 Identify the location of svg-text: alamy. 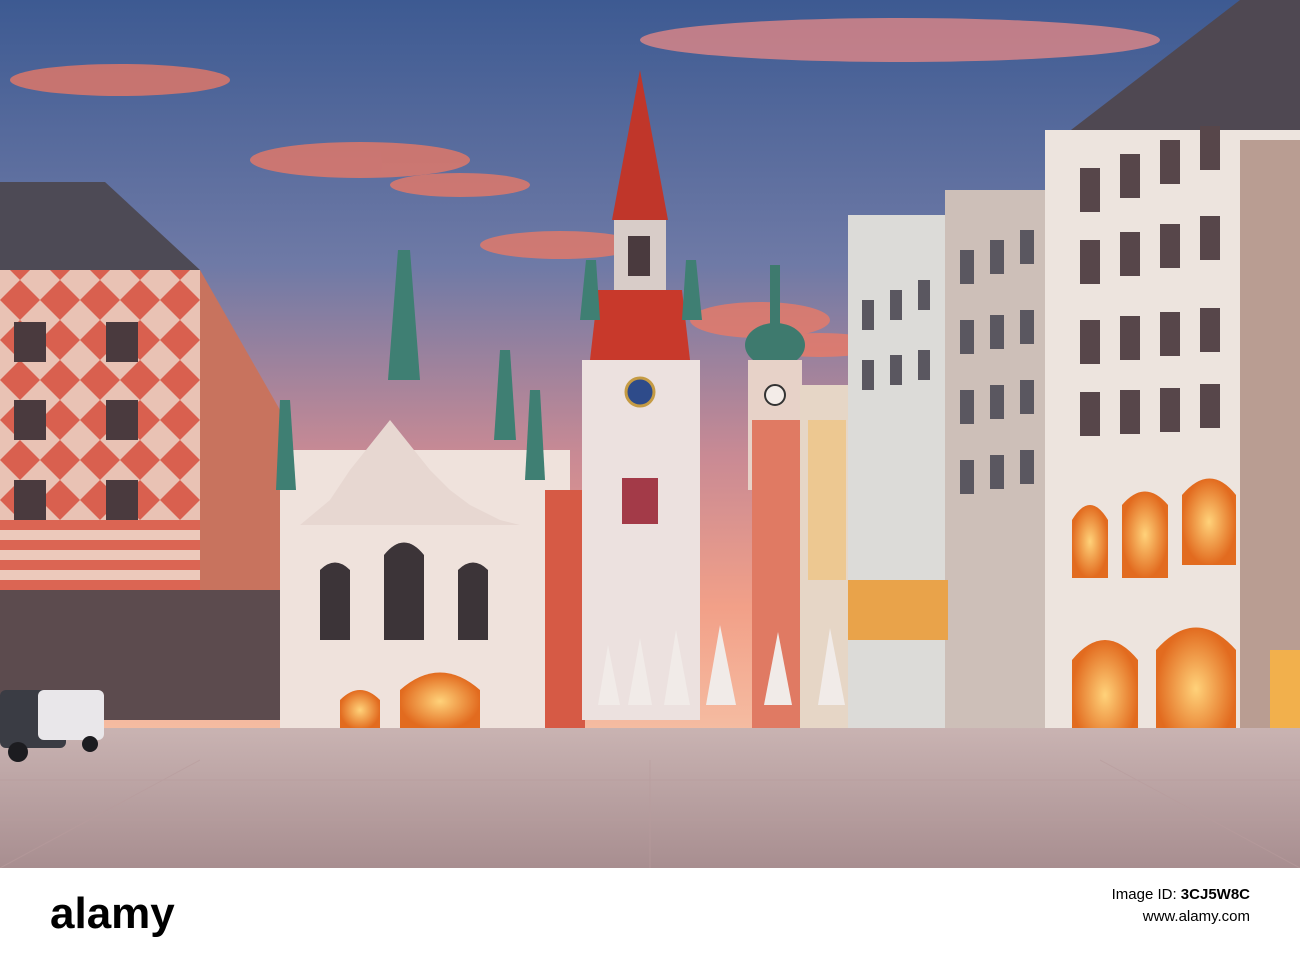
(112, 914).